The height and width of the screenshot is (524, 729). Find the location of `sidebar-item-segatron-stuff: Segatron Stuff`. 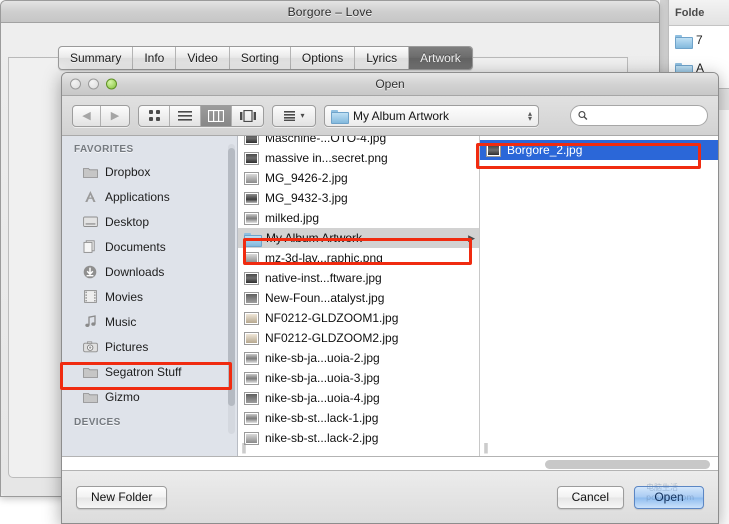

sidebar-item-segatron-stuff: Segatron Stuff is located at coordinates (149, 371).